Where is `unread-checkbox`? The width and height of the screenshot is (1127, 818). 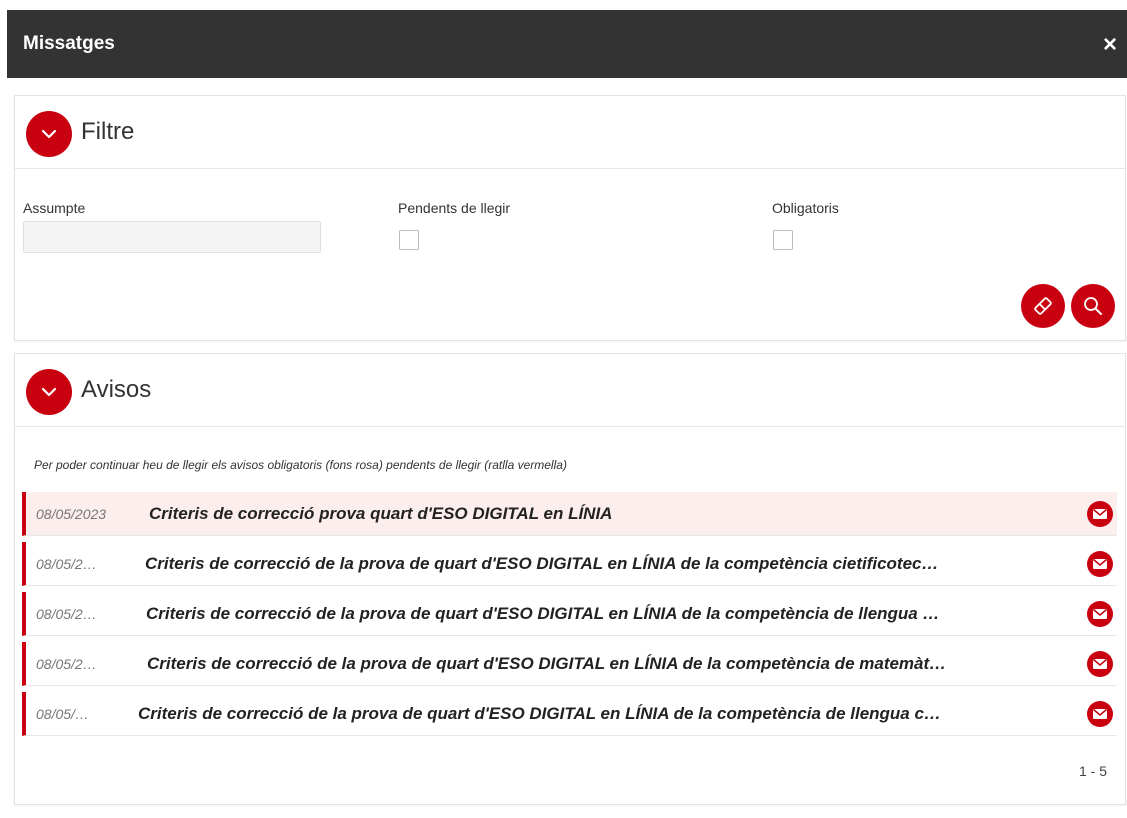 unread-checkbox is located at coordinates (409, 240).